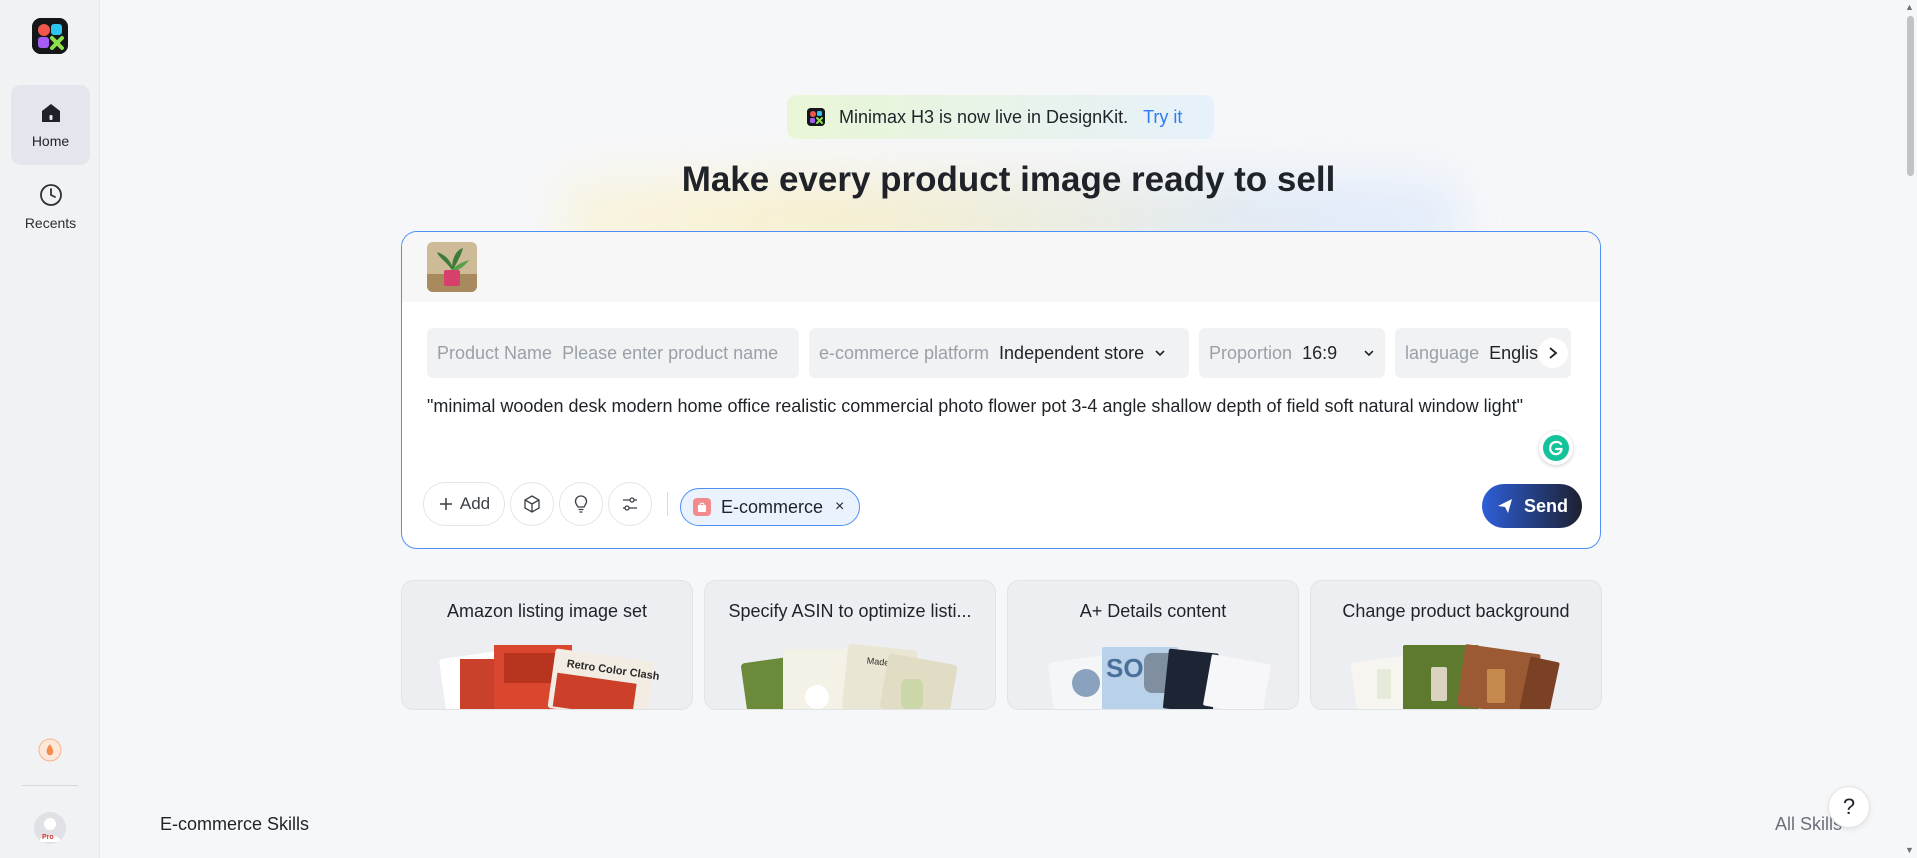 The height and width of the screenshot is (858, 1917). Describe the element at coordinates (1001, 267) in the screenshot. I see `attachment-strip` at that location.